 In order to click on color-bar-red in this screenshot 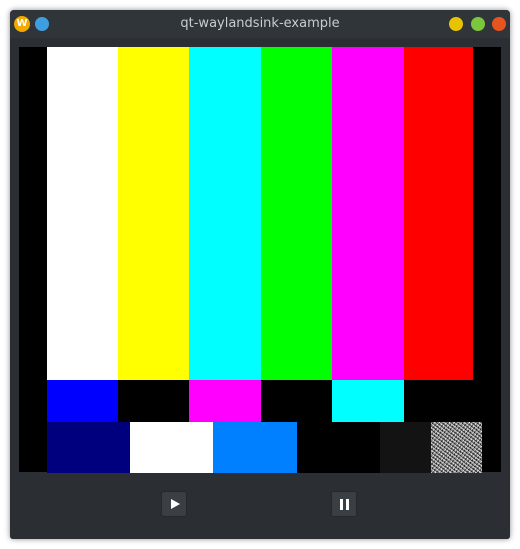, I will do `click(438, 213)`.